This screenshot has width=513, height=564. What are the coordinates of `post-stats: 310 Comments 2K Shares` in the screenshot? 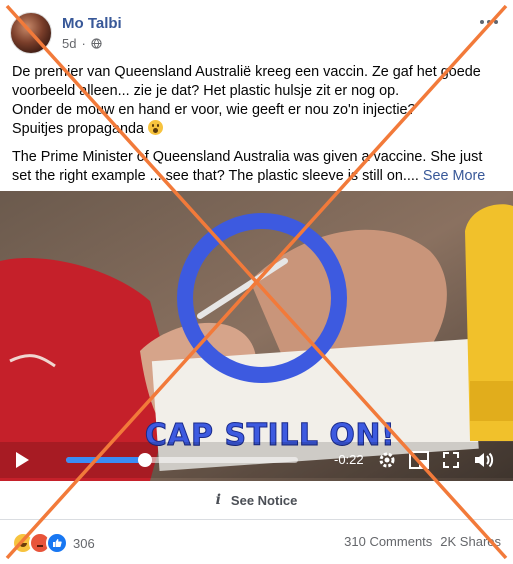 It's located at (422, 541).